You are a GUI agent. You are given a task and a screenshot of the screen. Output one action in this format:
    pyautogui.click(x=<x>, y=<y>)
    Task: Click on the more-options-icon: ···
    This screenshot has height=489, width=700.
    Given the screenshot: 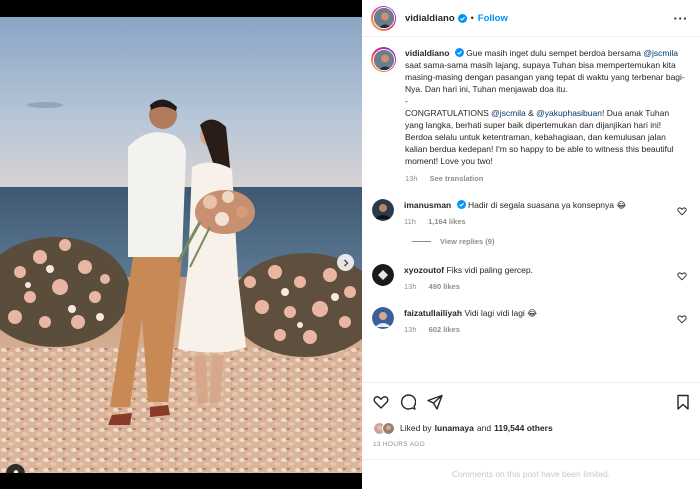 What is the action you would take?
    pyautogui.click(x=681, y=18)
    